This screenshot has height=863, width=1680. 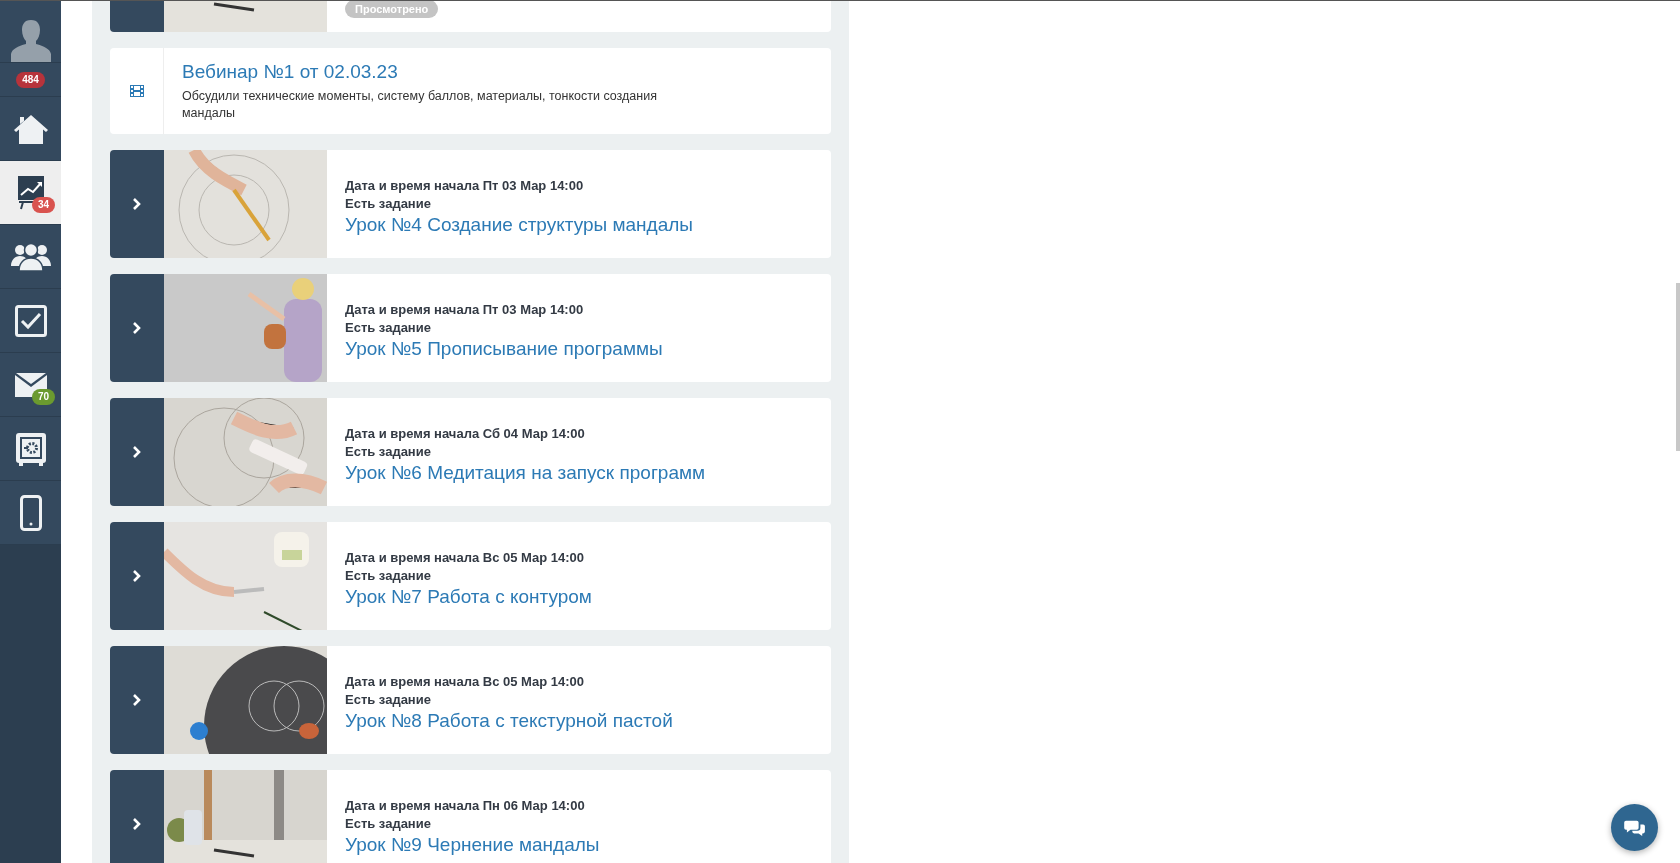 I want to click on lesson-description: Обсудили технические моменты, систему баллов, материалы, тонкости создания мандалы, so click(x=420, y=105).